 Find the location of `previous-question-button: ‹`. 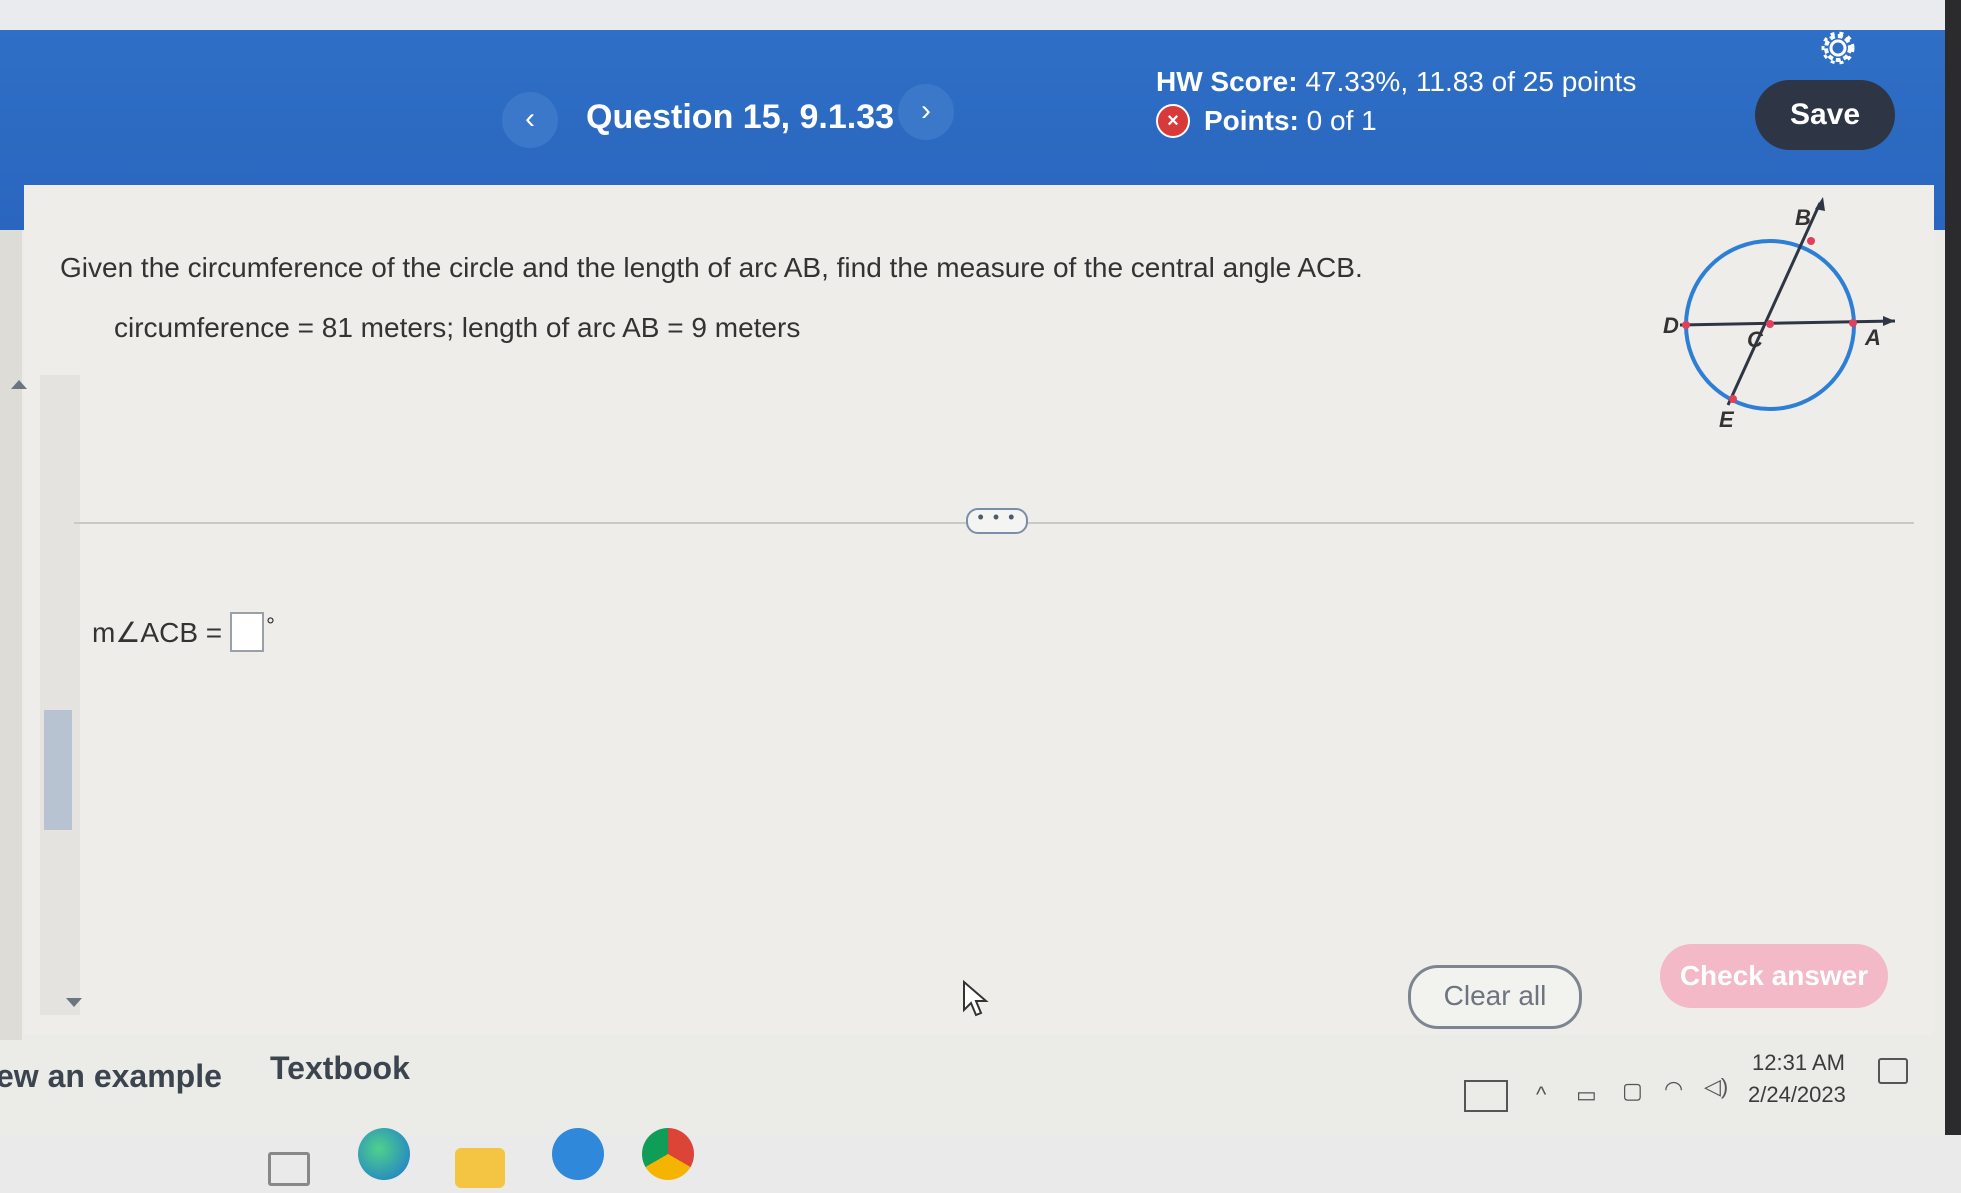

previous-question-button: ‹ is located at coordinates (530, 120).